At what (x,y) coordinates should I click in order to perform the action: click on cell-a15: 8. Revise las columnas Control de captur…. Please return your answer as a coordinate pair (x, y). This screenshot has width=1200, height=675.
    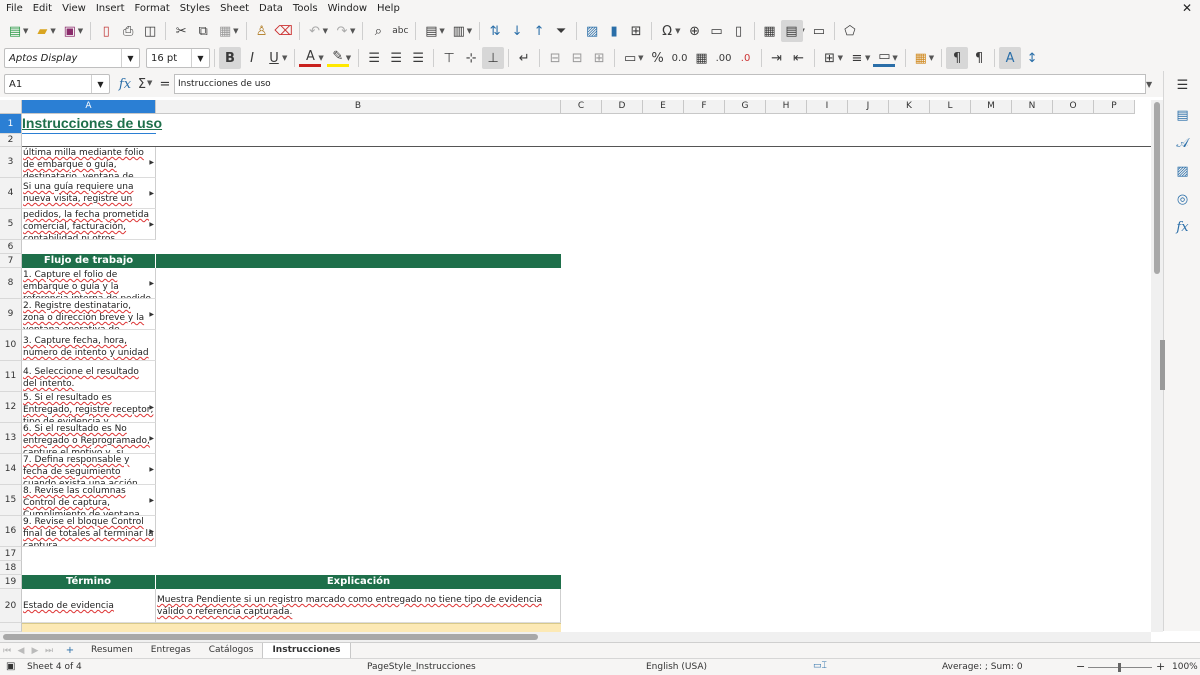
    Looking at the image, I should click on (89, 500).